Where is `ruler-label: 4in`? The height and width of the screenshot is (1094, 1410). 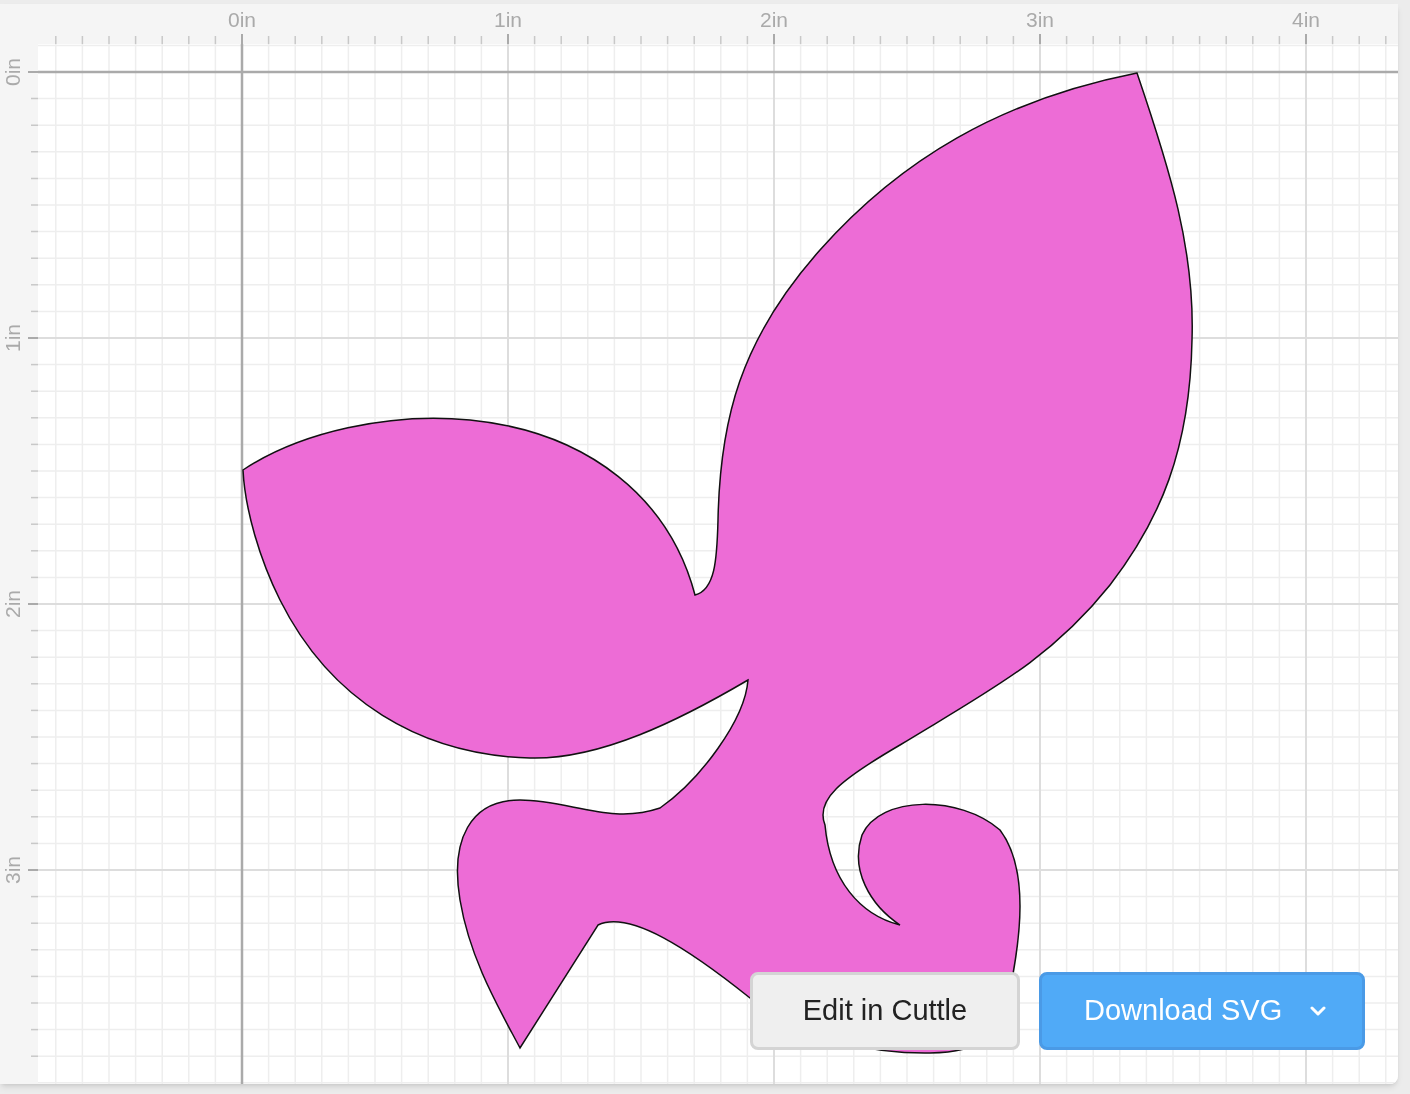
ruler-label: 4in is located at coordinates (1306, 19).